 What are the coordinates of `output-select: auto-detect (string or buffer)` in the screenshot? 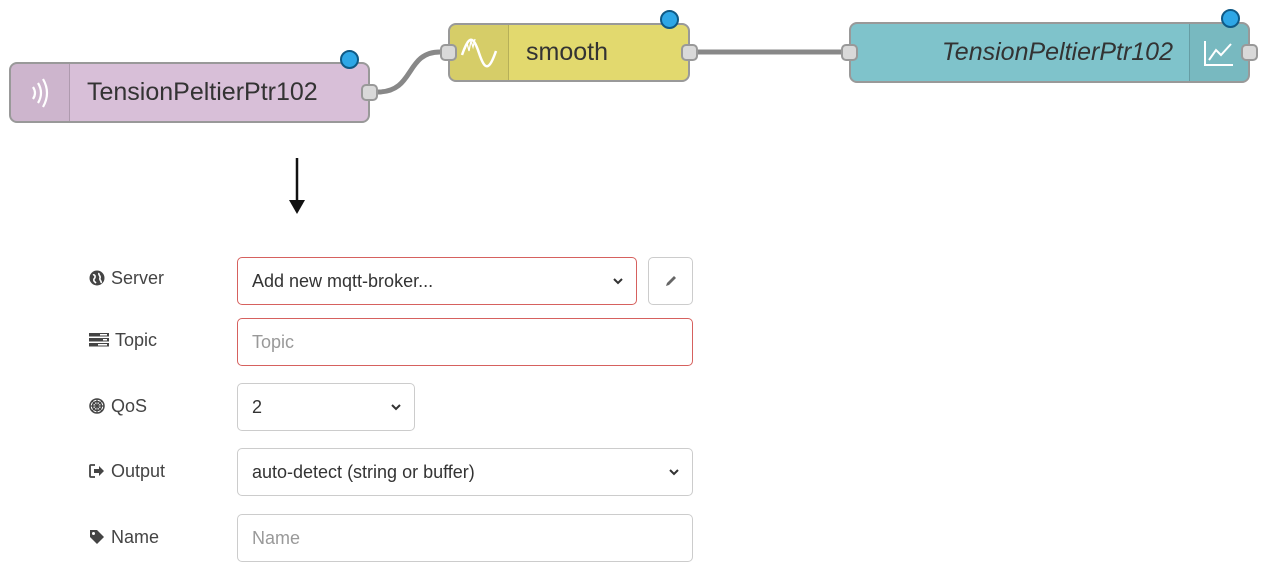 It's located at (465, 472).